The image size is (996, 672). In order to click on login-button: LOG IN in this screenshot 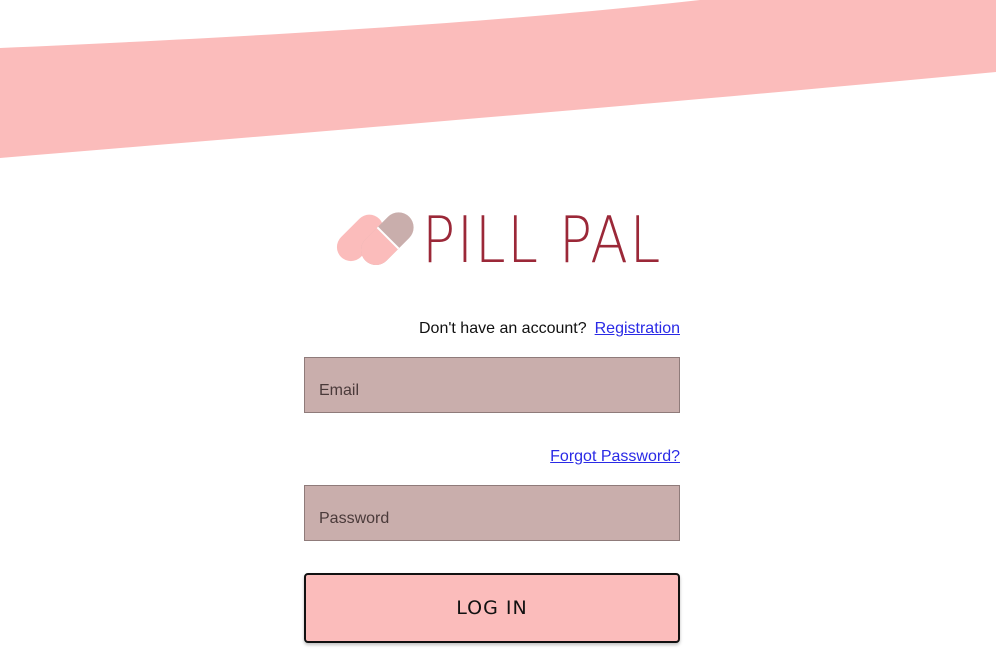, I will do `click(492, 608)`.